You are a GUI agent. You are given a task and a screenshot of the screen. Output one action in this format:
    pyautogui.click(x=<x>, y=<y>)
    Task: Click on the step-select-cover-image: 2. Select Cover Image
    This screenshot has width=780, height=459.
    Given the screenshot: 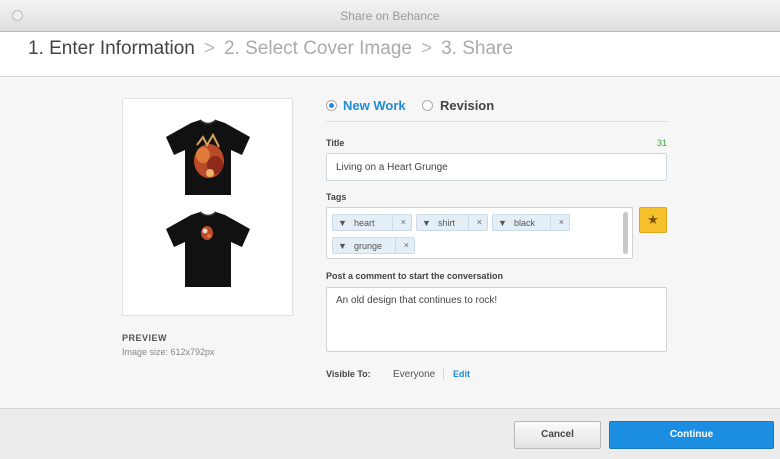 What is the action you would take?
    pyautogui.click(x=317, y=48)
    